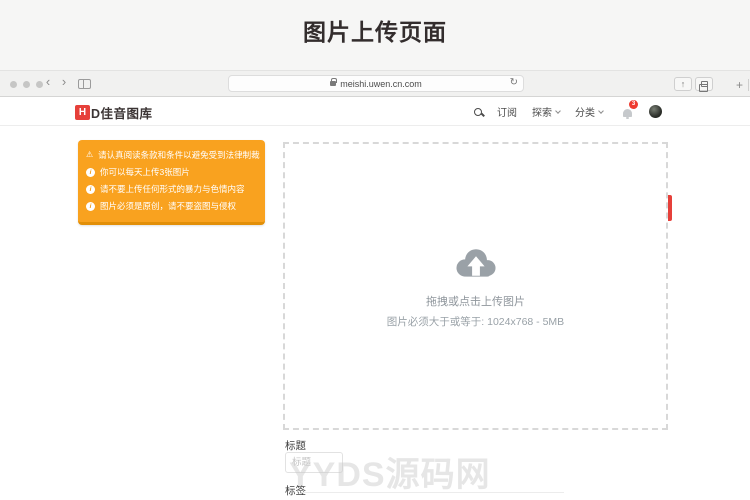 The image size is (750, 500). What do you see at coordinates (48, 81) in the screenshot?
I see `back-button: ‹` at bounding box center [48, 81].